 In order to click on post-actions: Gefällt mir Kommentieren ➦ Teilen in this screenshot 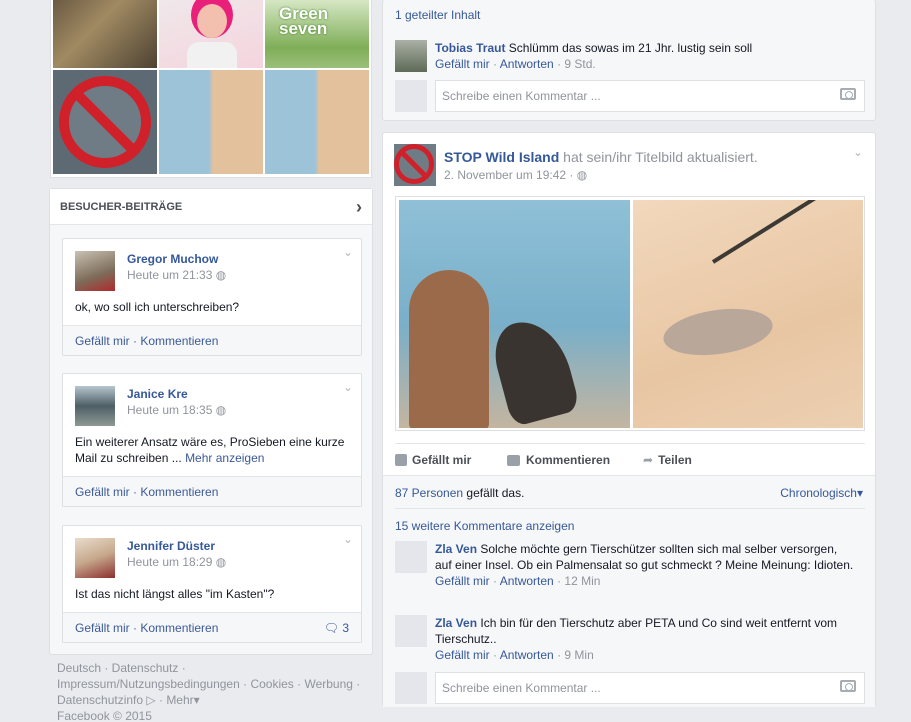, I will do `click(630, 459)`.